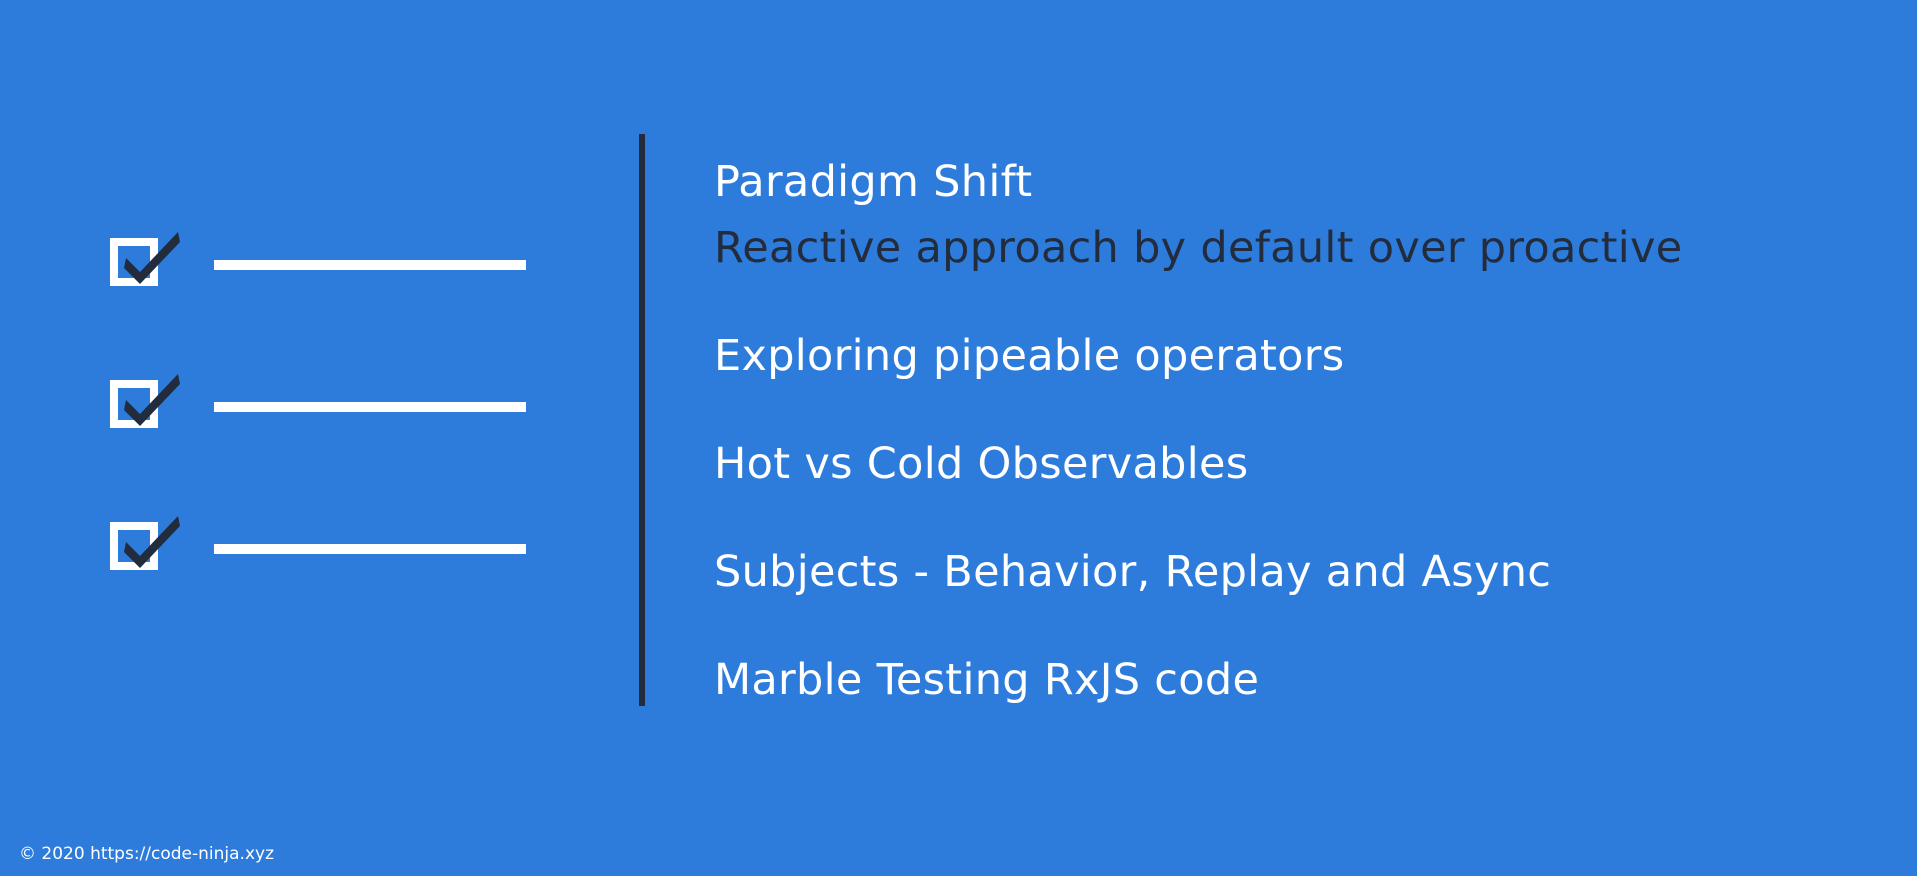  Describe the element at coordinates (146, 854) in the screenshot. I see `copyright-footer: © 2020 https://code-ninja.xyz` at that location.